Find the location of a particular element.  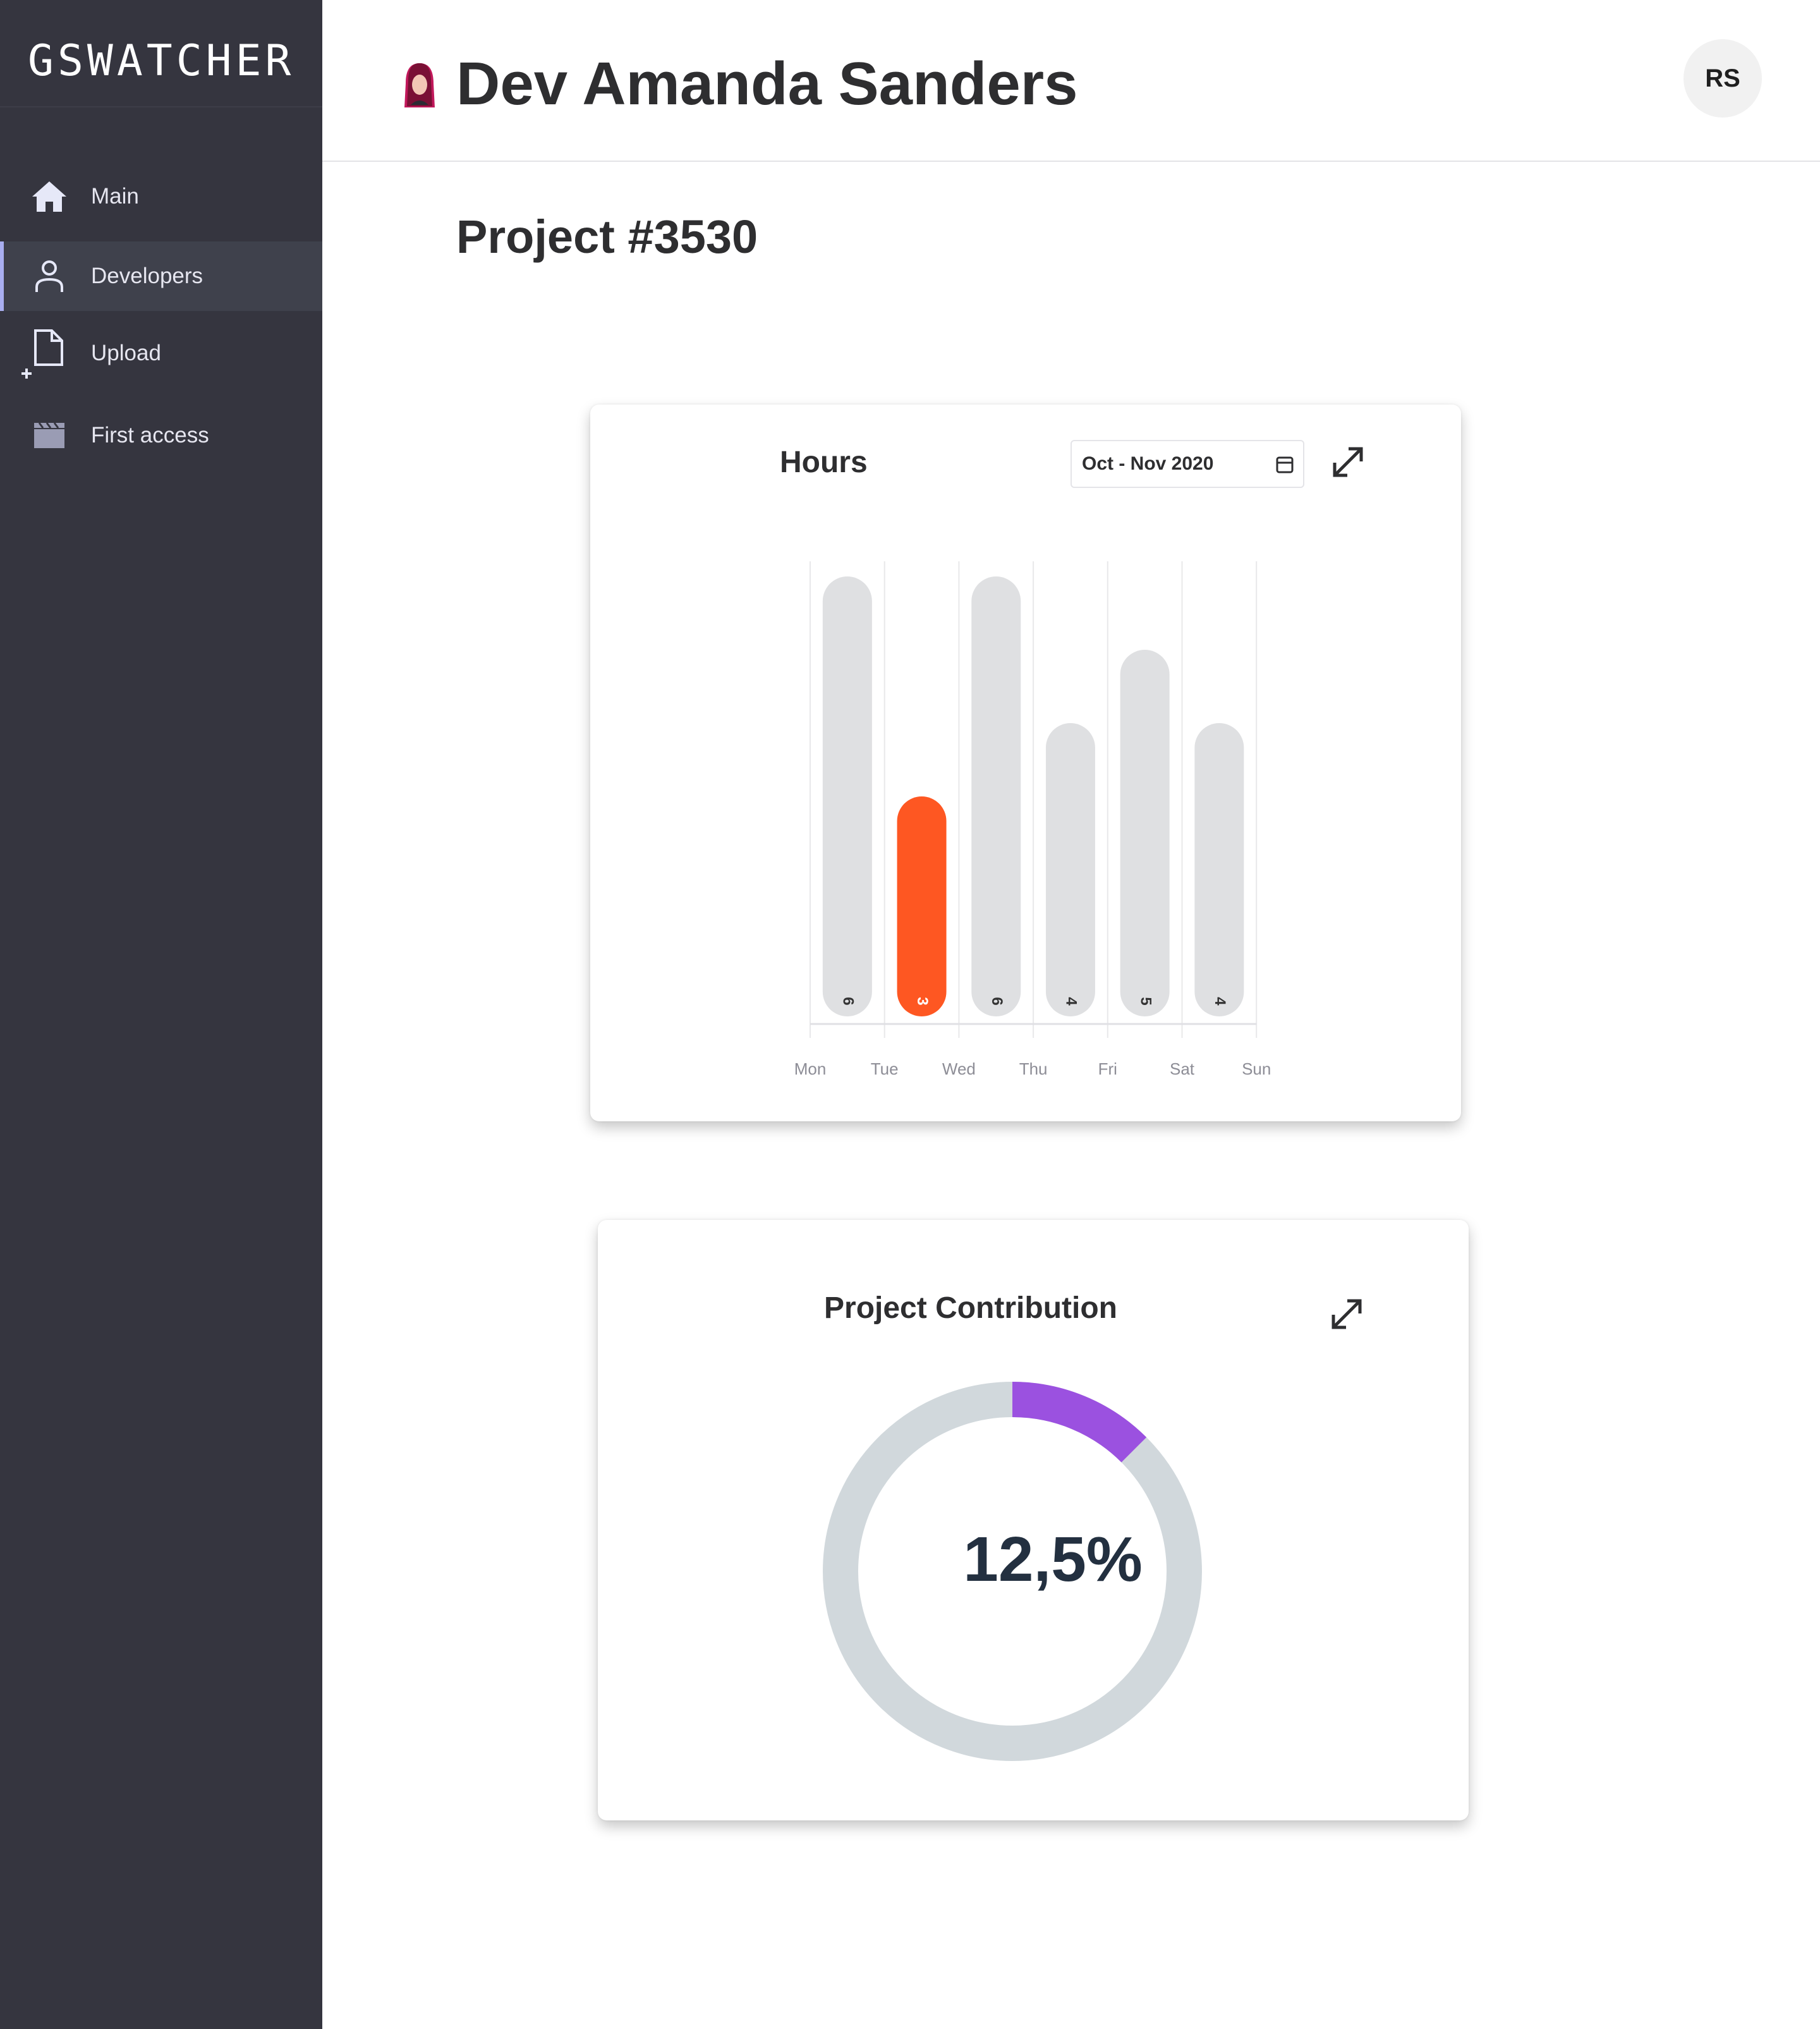

sidebar-item-label: Developers is located at coordinates (147, 276).